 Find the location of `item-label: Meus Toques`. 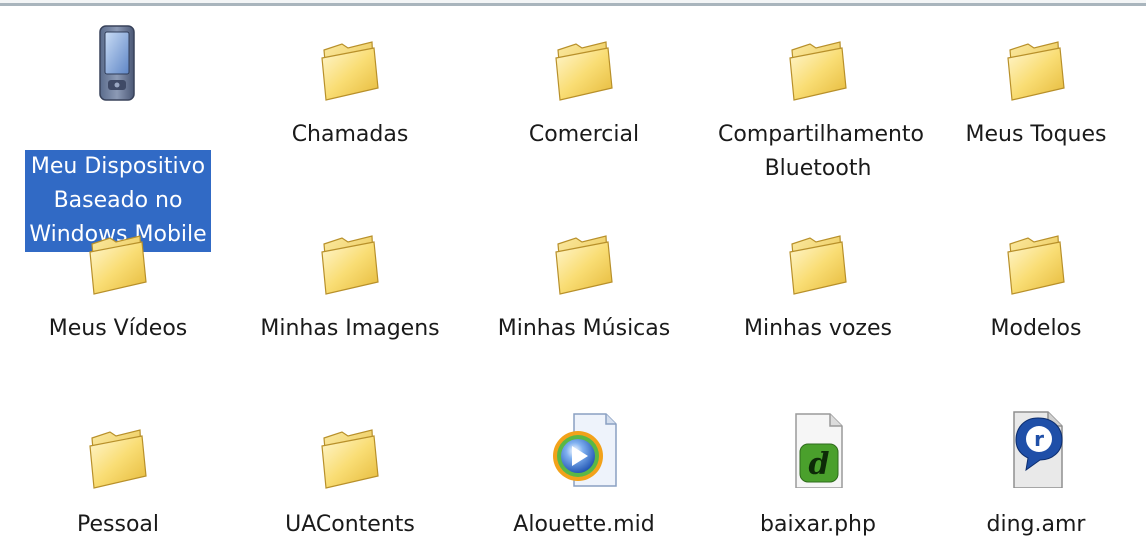

item-label: Meus Toques is located at coordinates (1036, 134).